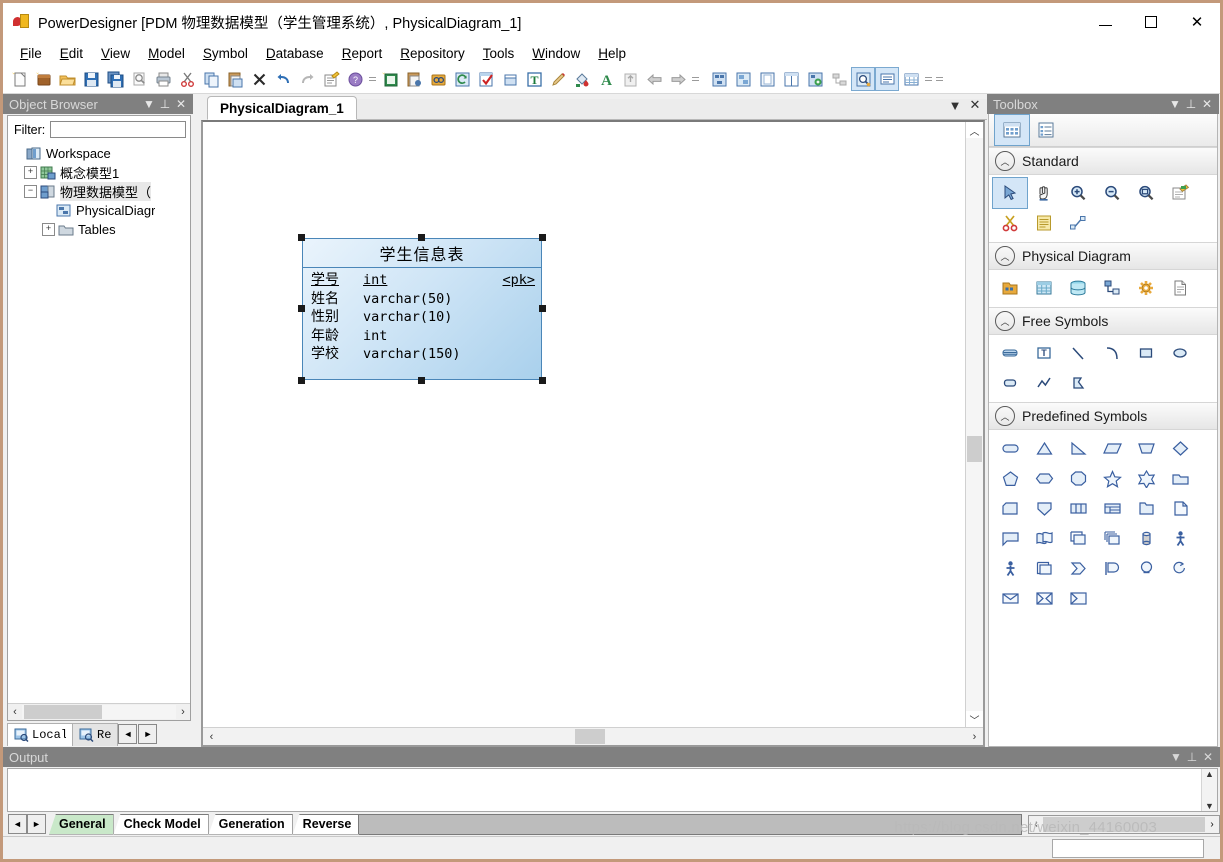 The image size is (1223, 862). I want to click on back-icon, so click(654, 79).